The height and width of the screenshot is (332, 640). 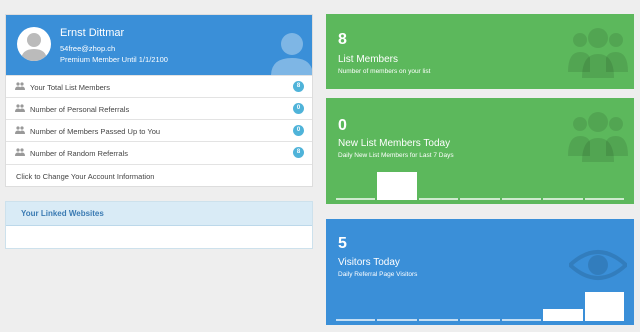 I want to click on stat-row-members-passed-up: Number of Members Passed Up to You 0, so click(x=159, y=130).